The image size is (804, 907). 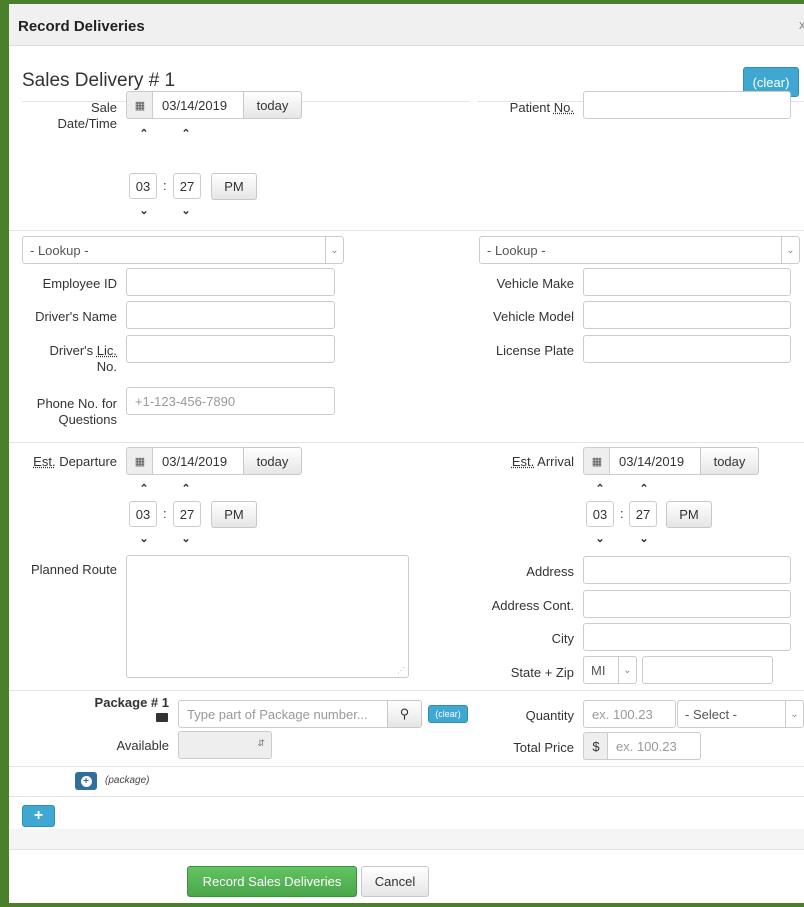 I want to click on package-label: Package # 1, so click(x=131, y=702).